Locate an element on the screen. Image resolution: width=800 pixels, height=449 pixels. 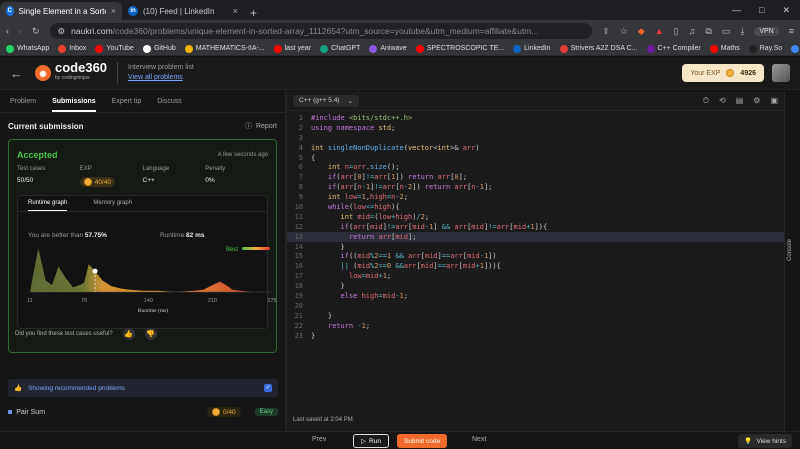
tab-problem: Problem is located at coordinates (23, 101).